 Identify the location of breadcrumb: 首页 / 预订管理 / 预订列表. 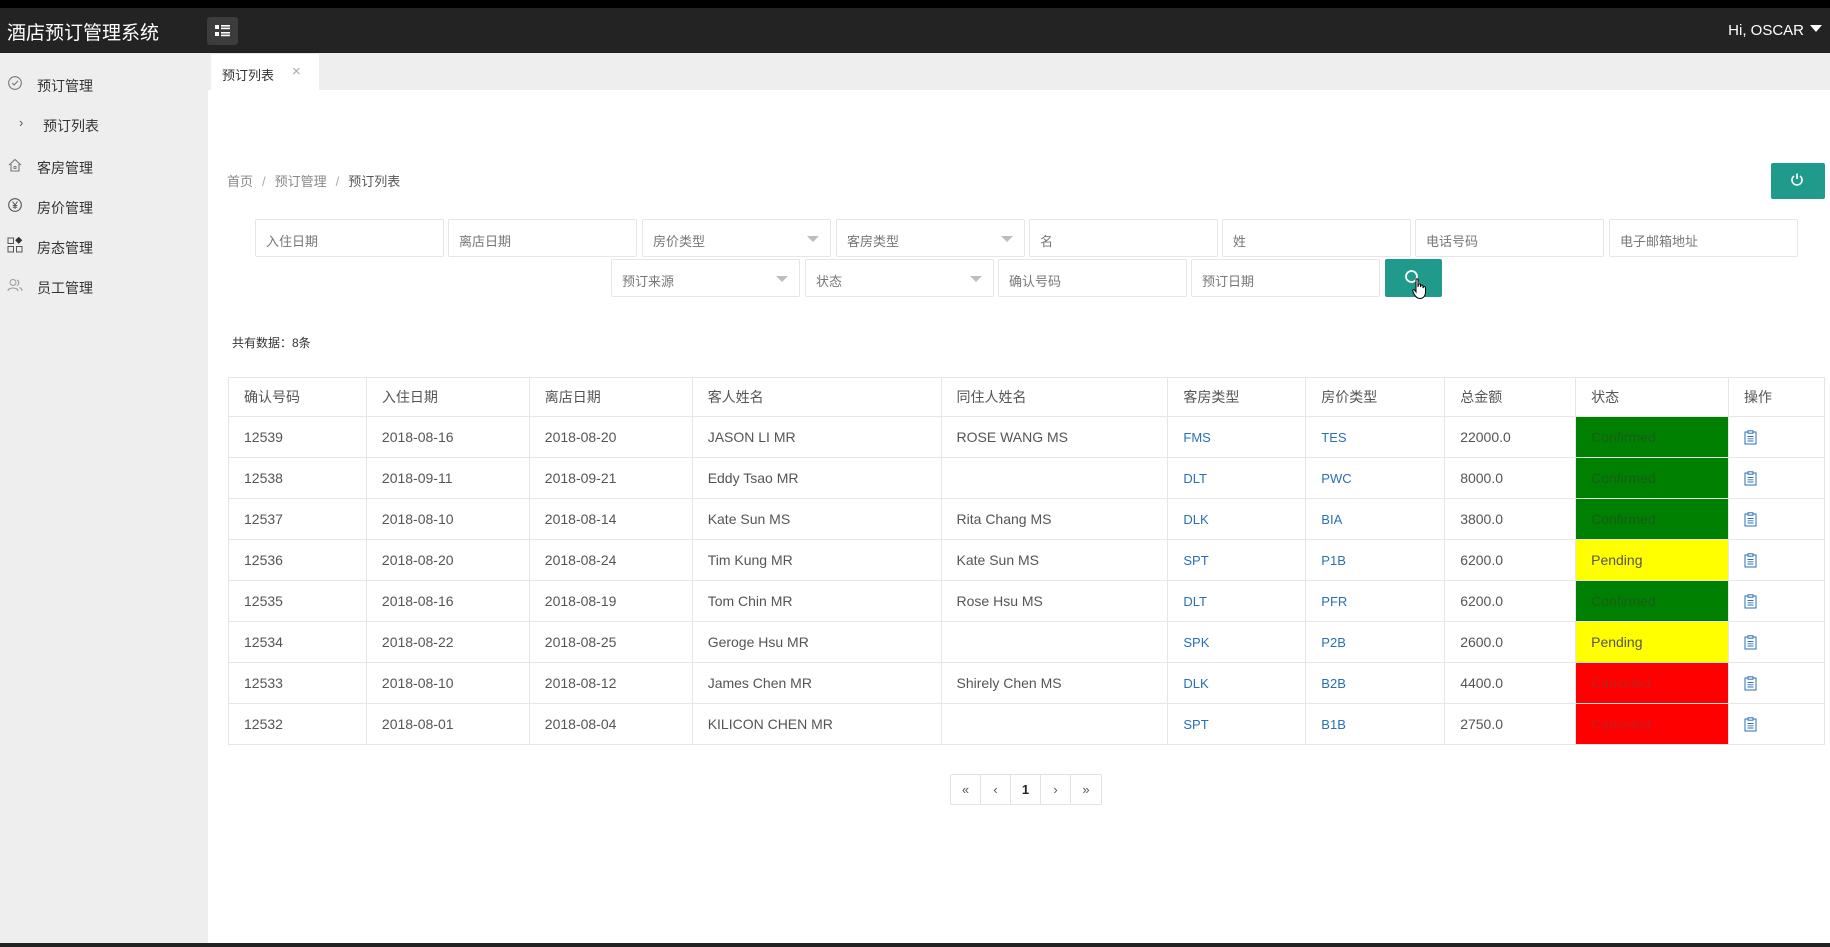
(313, 180).